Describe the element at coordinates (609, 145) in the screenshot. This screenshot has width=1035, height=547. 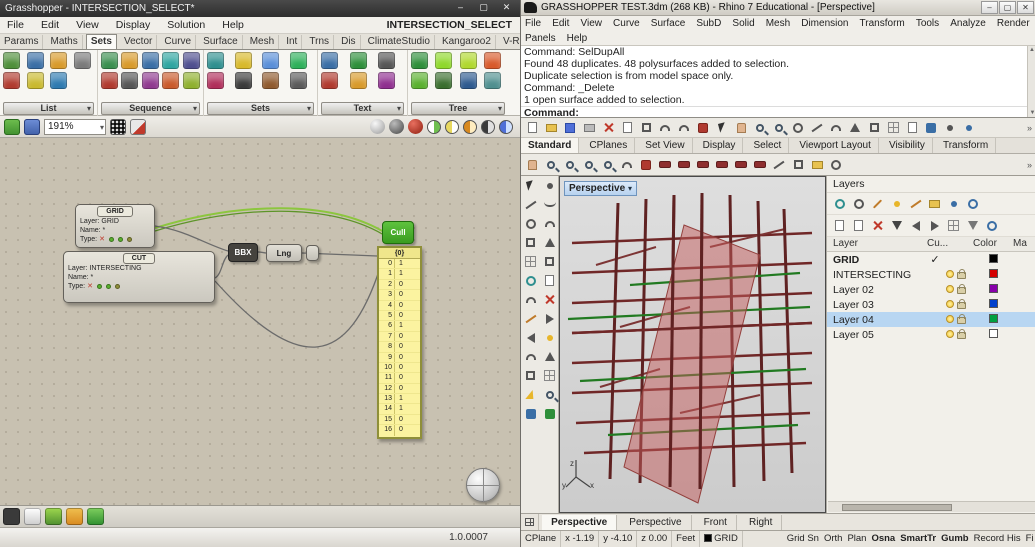
I see `tab-cplanes: CPlanes` at that location.